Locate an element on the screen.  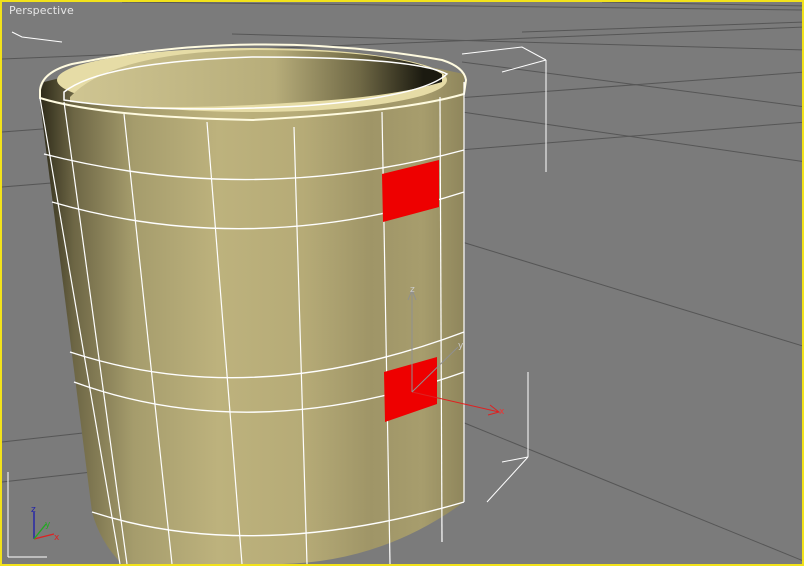
tripod-z-label: z is located at coordinates (33, 510).